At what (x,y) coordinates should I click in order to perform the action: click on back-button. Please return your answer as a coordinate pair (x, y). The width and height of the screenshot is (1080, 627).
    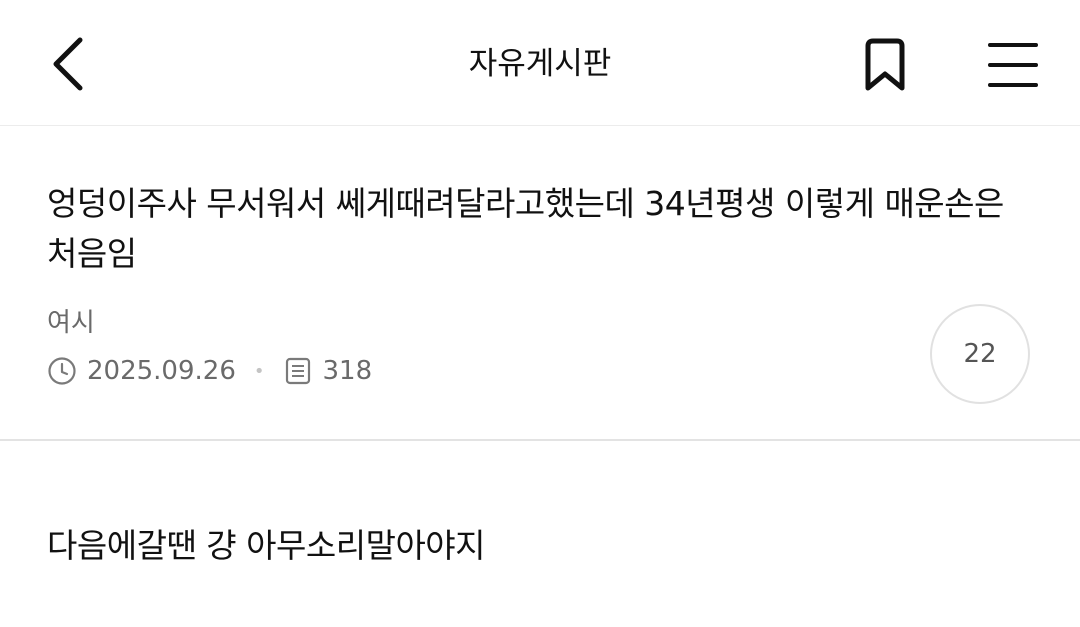
    Looking at the image, I should click on (68, 64).